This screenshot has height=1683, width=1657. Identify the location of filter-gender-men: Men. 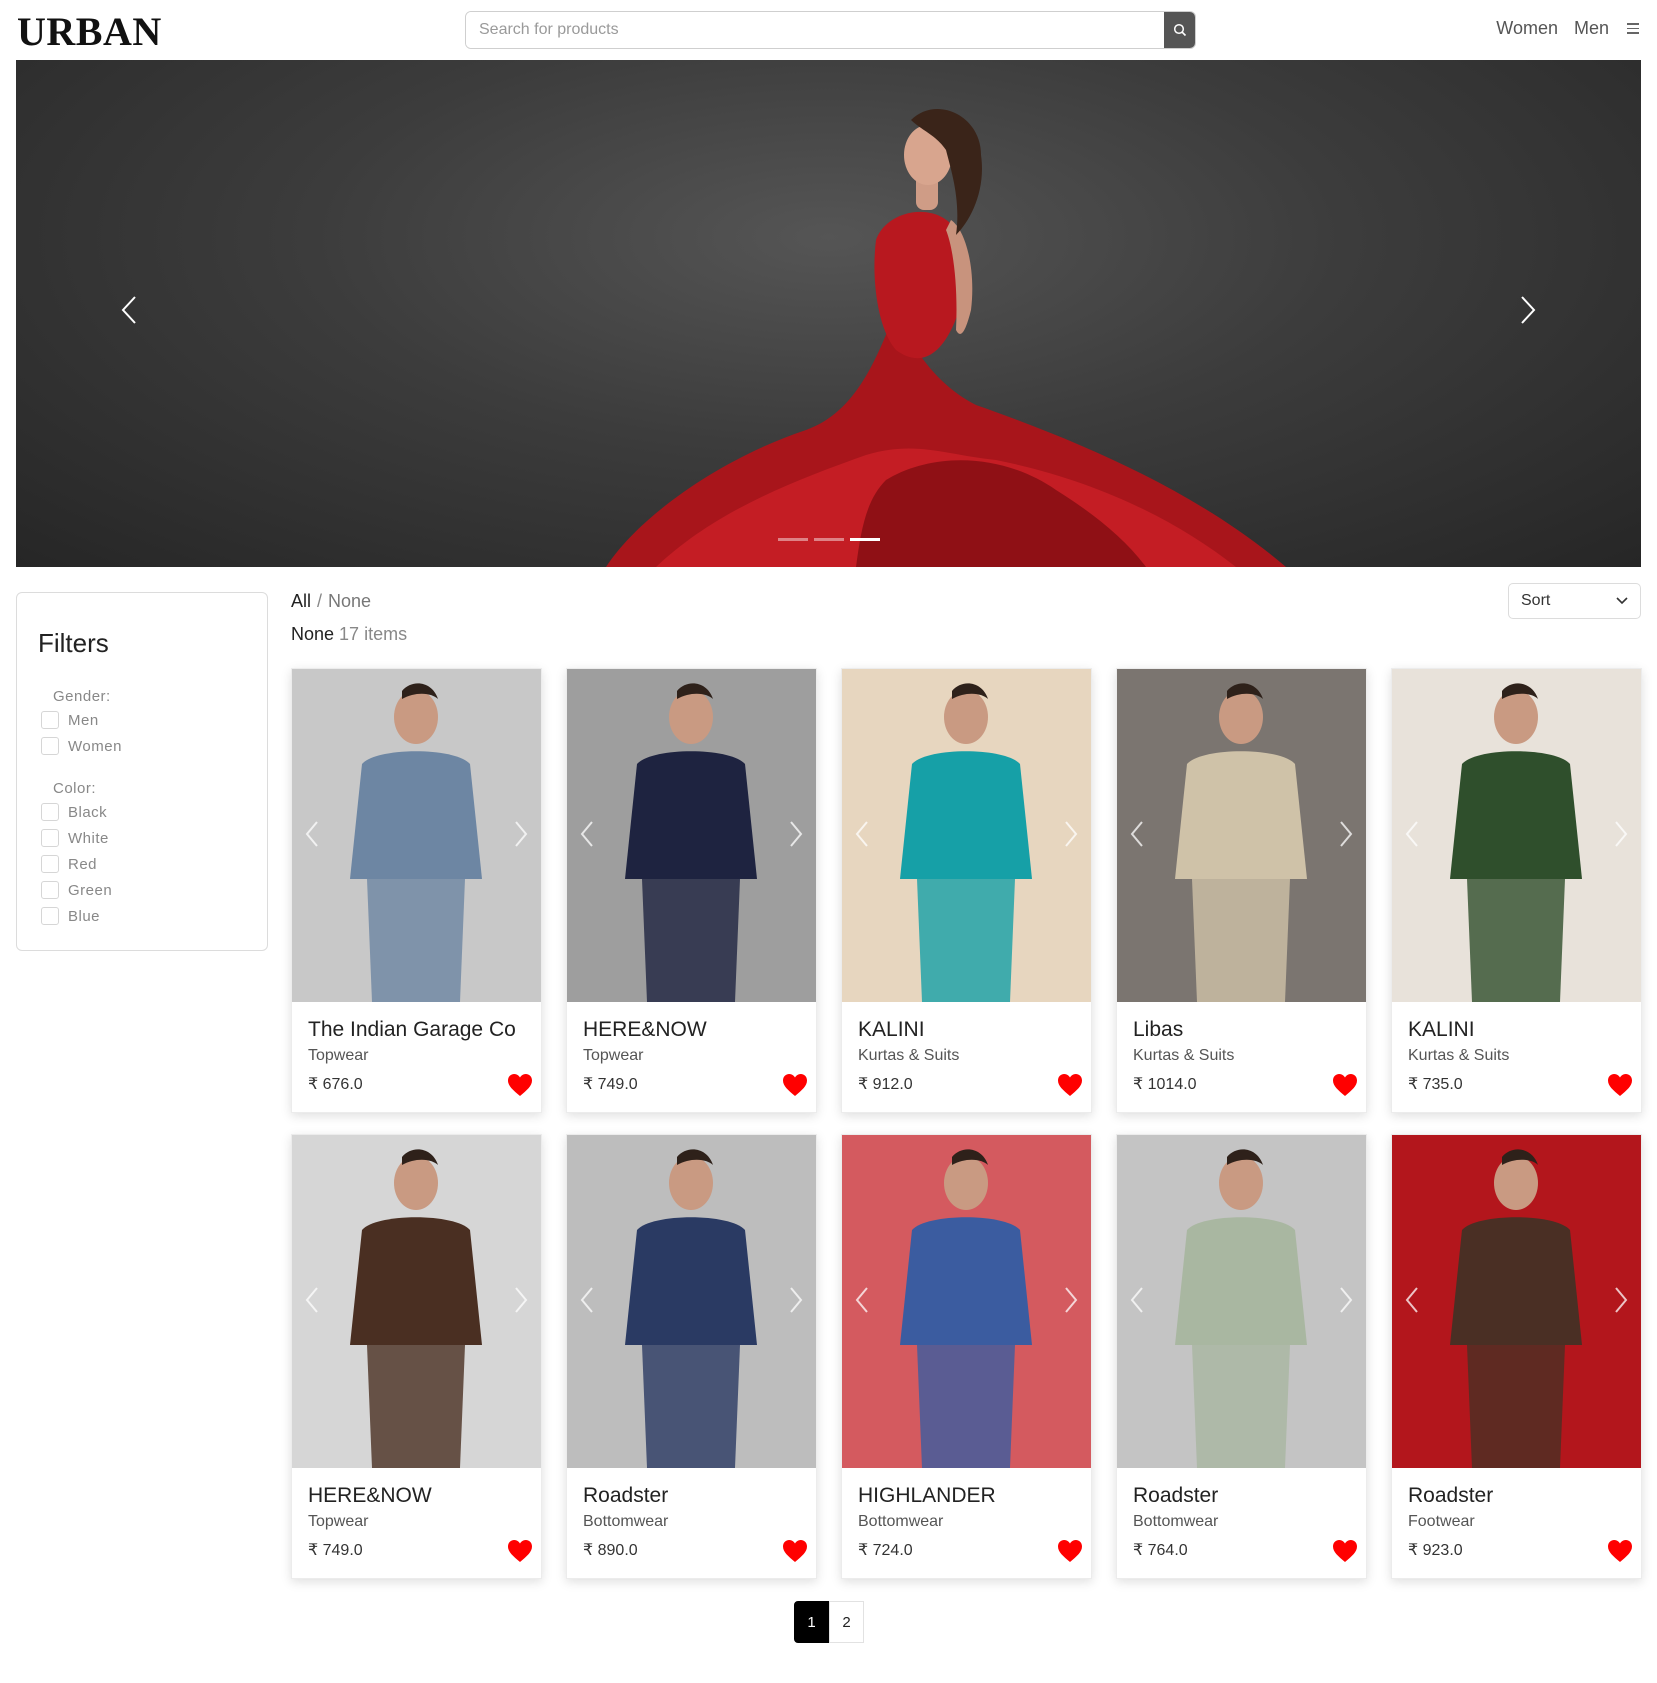
(70, 720).